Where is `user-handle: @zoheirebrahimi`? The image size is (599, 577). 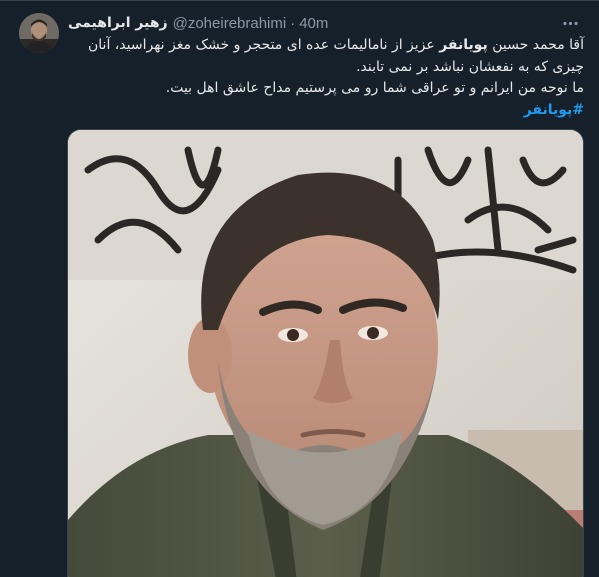
user-handle: @zoheirebrahimi is located at coordinates (230, 23).